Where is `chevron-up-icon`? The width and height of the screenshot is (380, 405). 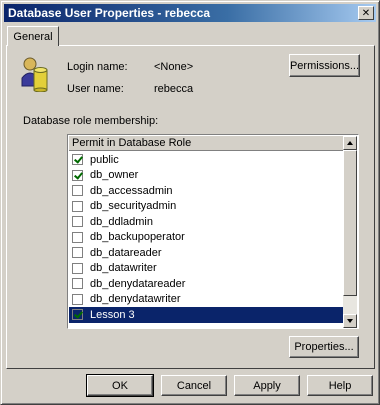
chevron-up-icon is located at coordinates (350, 143).